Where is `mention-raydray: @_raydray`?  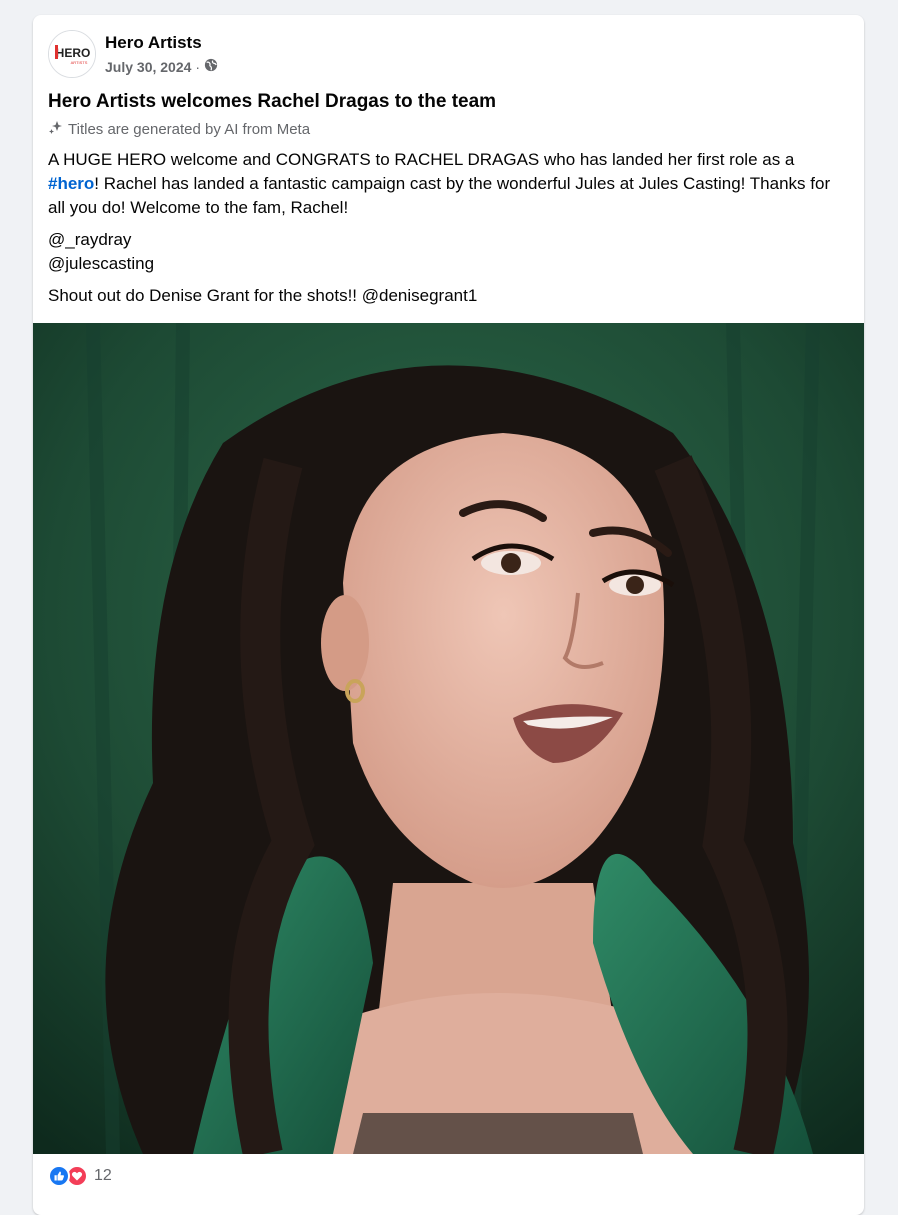
mention-raydray: @_raydray is located at coordinates (89, 239).